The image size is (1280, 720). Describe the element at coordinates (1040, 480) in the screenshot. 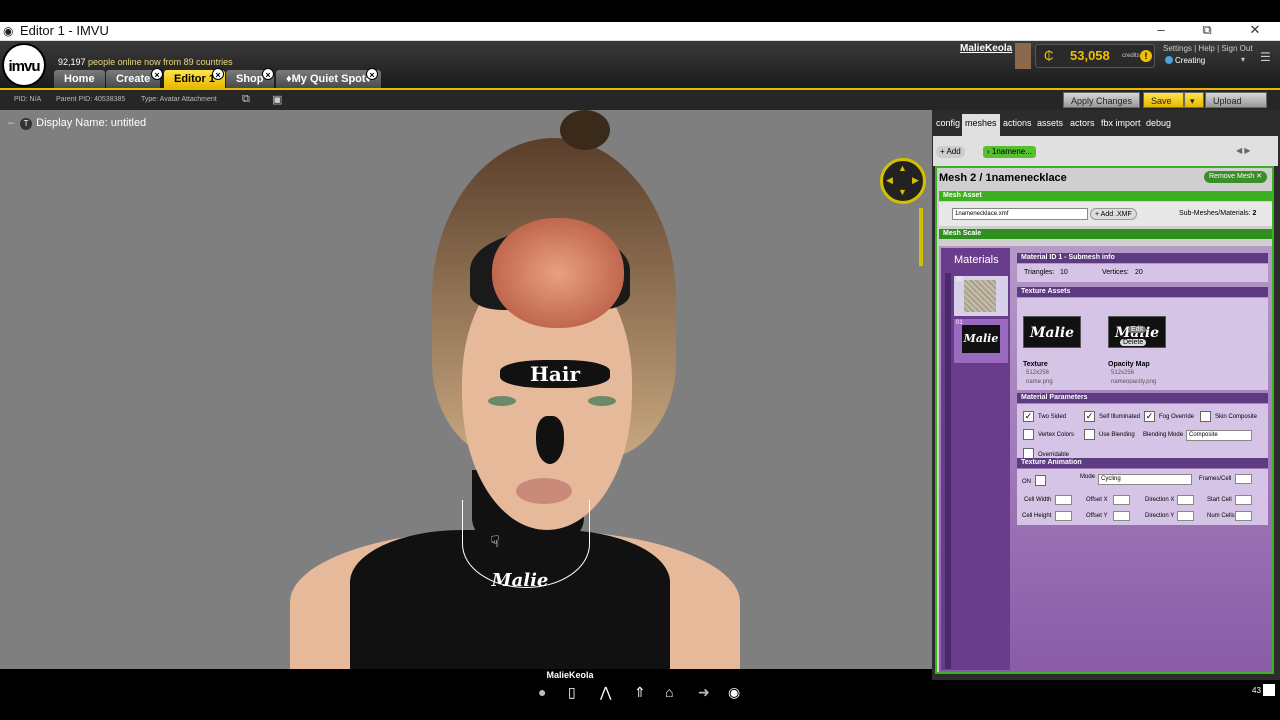

I see `on-checkbox` at that location.